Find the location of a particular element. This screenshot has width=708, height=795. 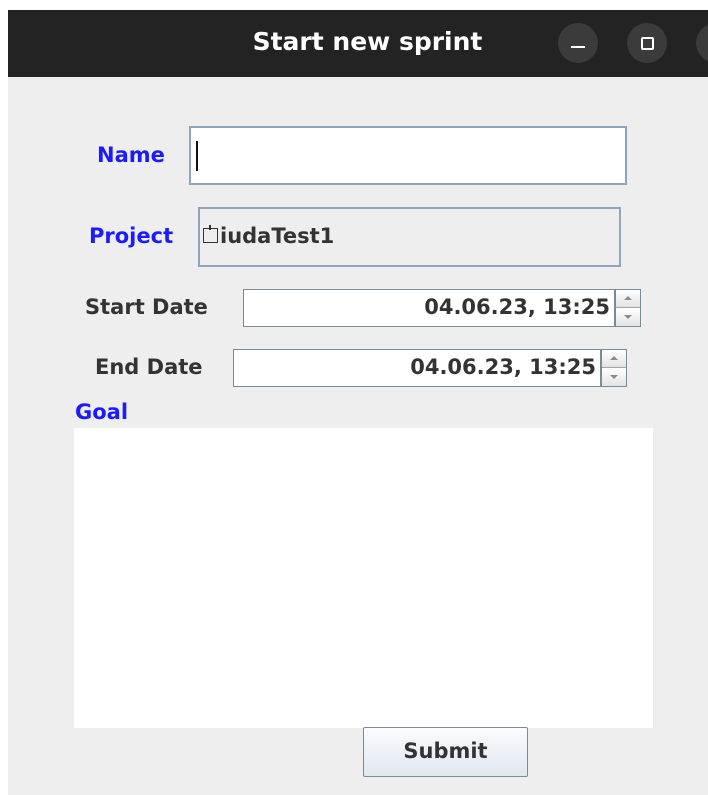

end-date-decrement-button is located at coordinates (614, 377).